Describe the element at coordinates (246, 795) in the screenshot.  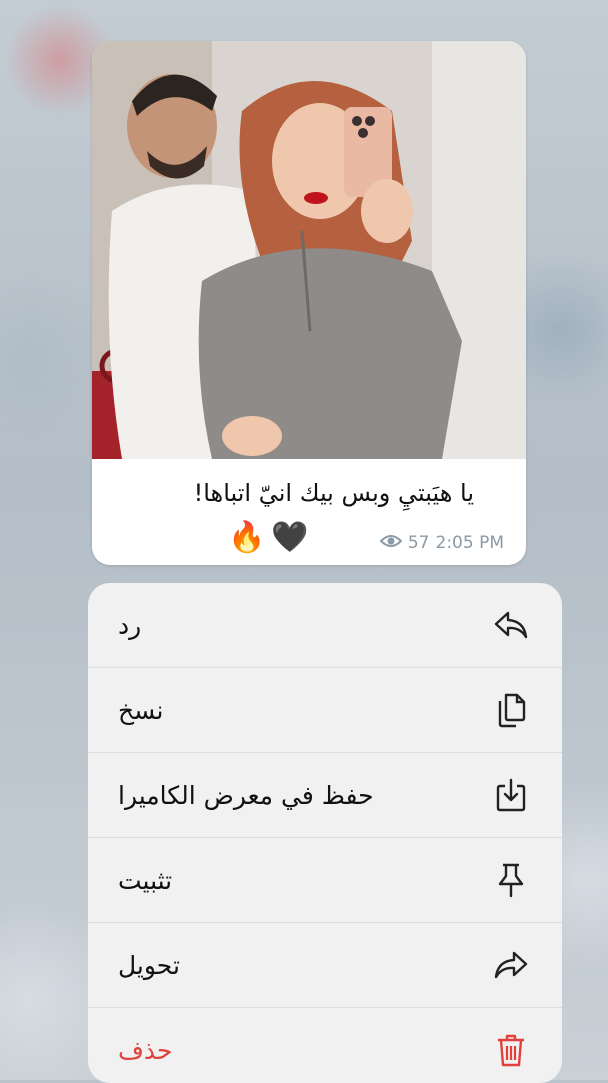
I see `menu-item-label: حفظ في معرض الكاميرا` at that location.